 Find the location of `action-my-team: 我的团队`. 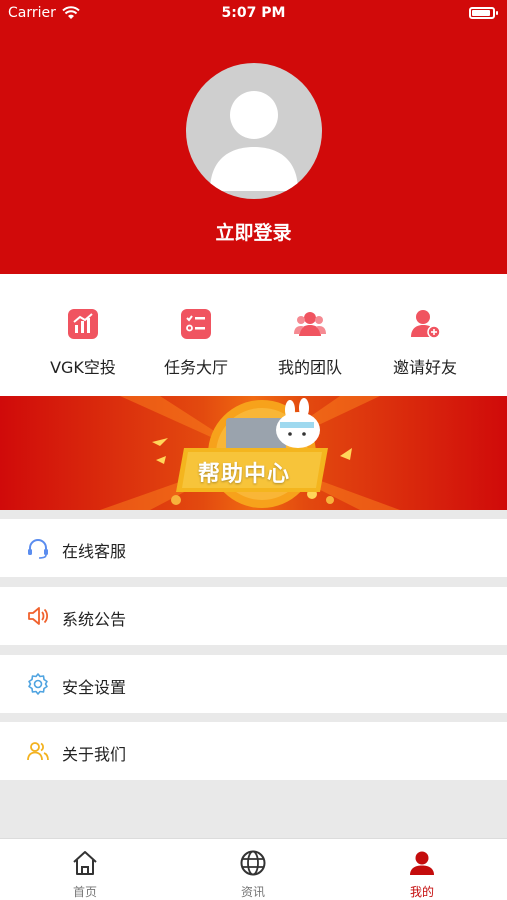

action-my-team: 我的团队 is located at coordinates (310, 335).